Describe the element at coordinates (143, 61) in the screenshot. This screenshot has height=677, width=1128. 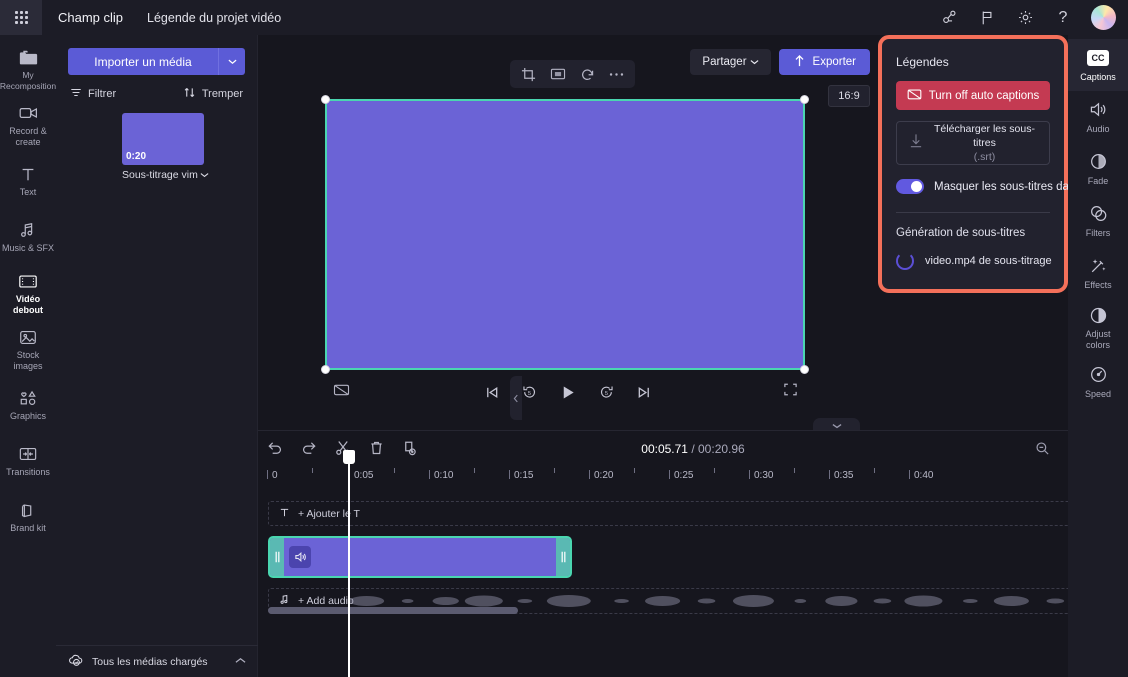
I see `import-media-button: Importer un média` at that location.